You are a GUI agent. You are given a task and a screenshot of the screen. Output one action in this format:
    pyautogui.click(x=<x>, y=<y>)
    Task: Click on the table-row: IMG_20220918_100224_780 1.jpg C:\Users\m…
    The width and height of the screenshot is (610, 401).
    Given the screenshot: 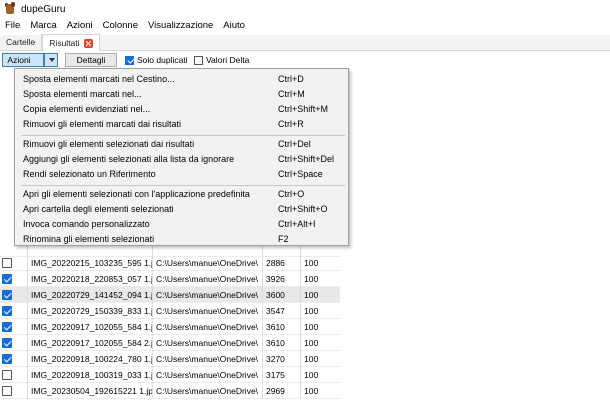 What is the action you would take?
    pyautogui.click(x=170, y=358)
    